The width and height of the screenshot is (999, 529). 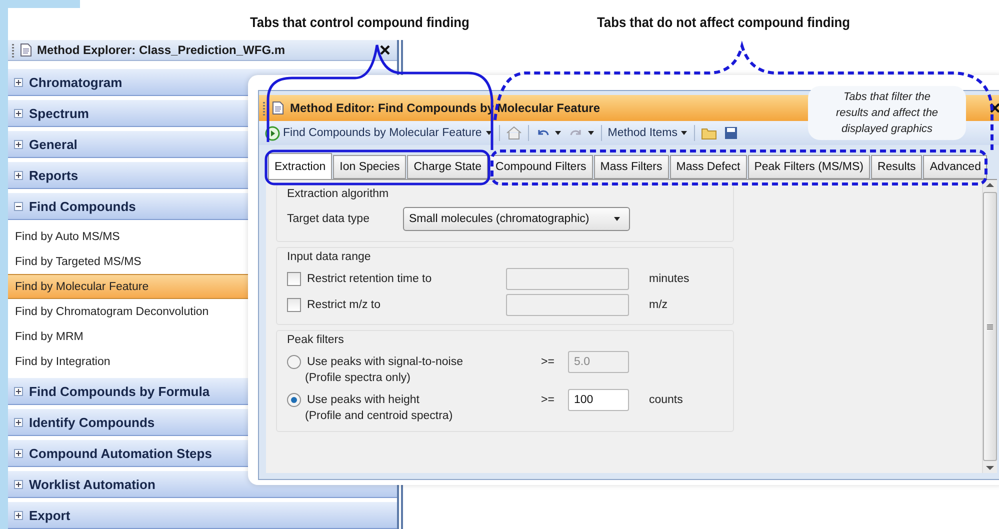 I want to click on section-header: Export, so click(x=202, y=515).